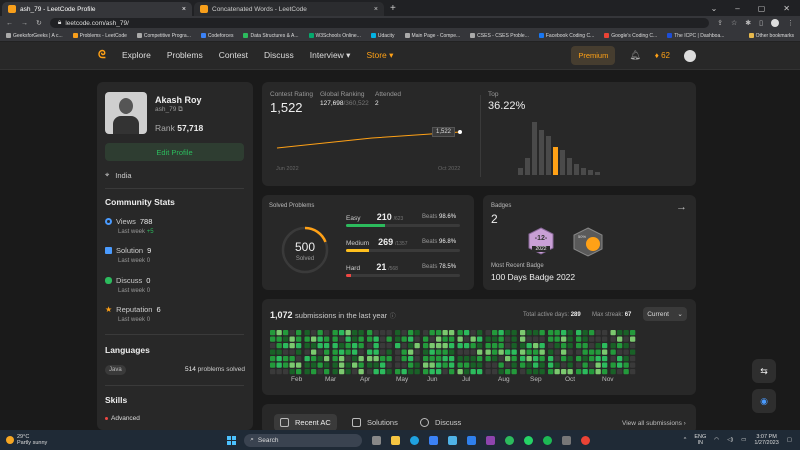 The width and height of the screenshot is (800, 450). What do you see at coordinates (174, 152) in the screenshot?
I see `edit-profile-button: Edit Profile` at bounding box center [174, 152].